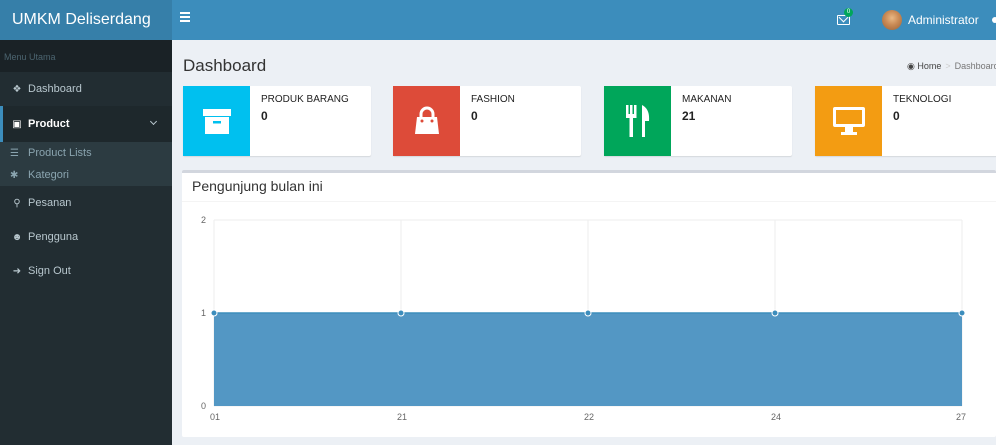  Describe the element at coordinates (487, 121) in the screenshot. I see `info-box-fashion: FASHION 0` at that location.